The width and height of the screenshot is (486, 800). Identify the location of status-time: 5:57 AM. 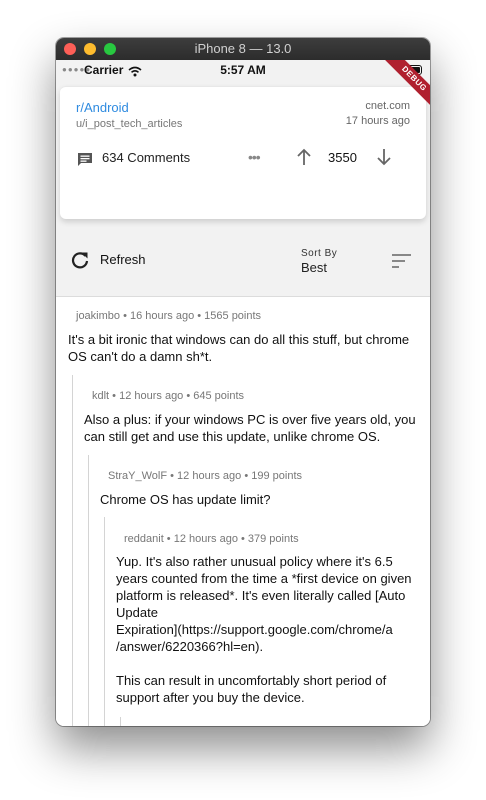
(243, 70).